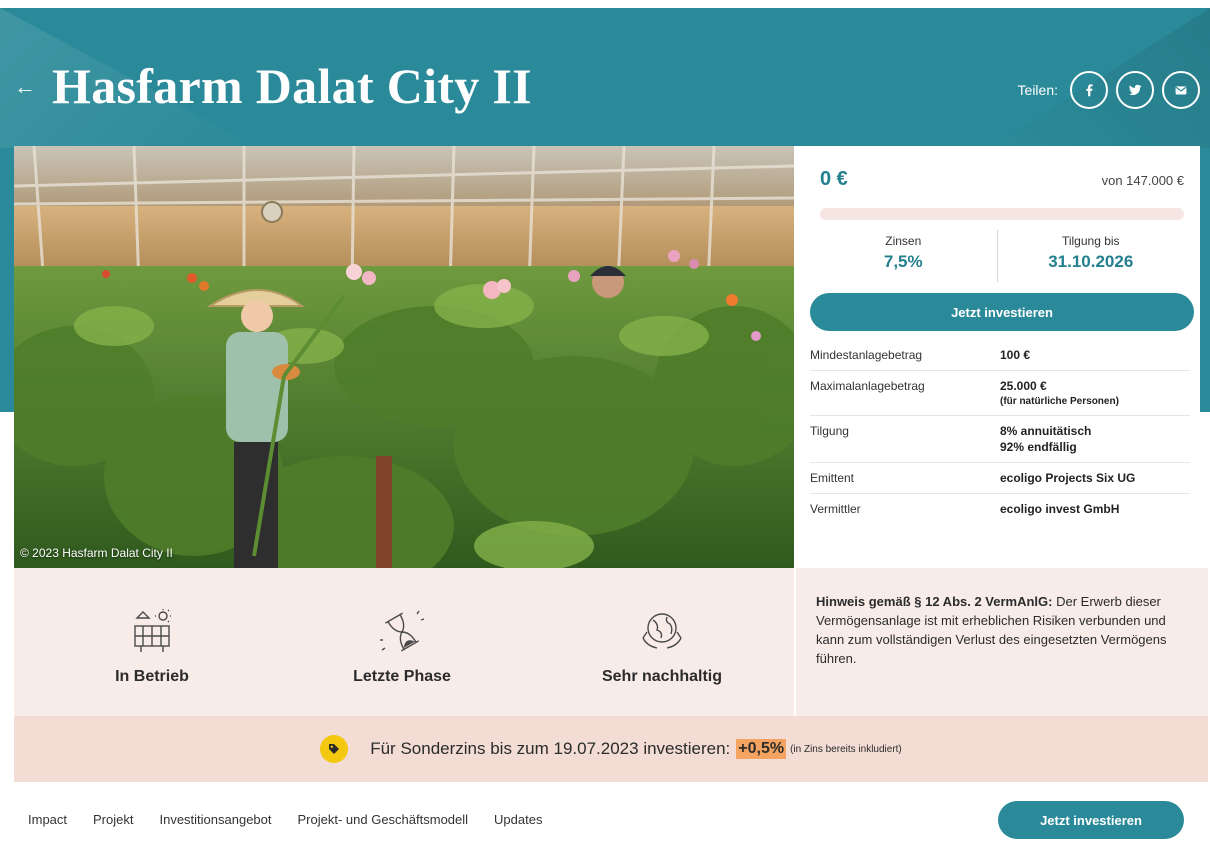 The height and width of the screenshot is (852, 1210). Describe the element at coordinates (1002, 312) in the screenshot. I see `invest-button: Jetzt investieren` at that location.